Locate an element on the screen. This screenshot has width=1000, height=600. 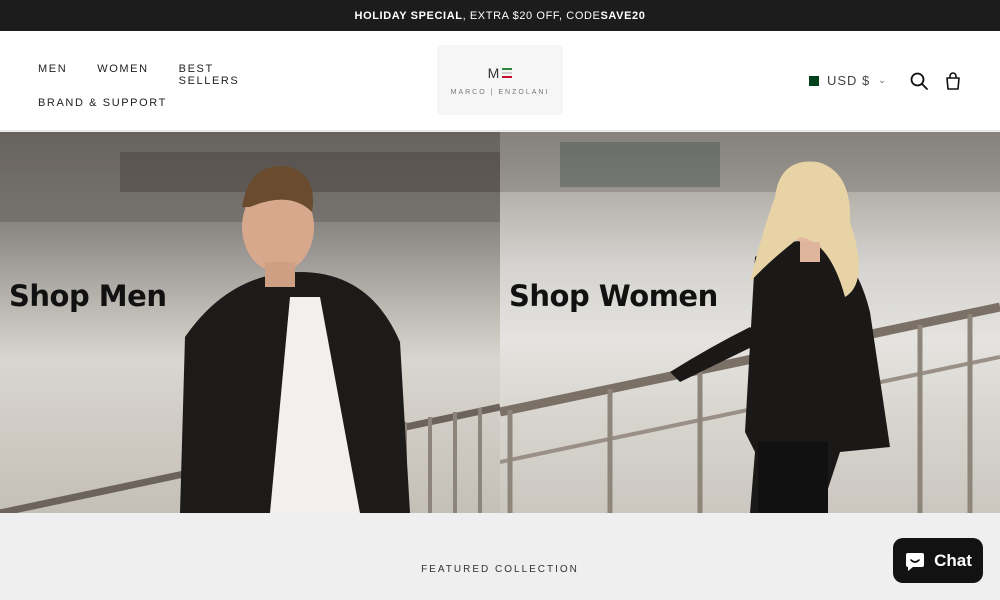
brand-logo: M MARCO | ENZOLANI is located at coordinates (500, 80).